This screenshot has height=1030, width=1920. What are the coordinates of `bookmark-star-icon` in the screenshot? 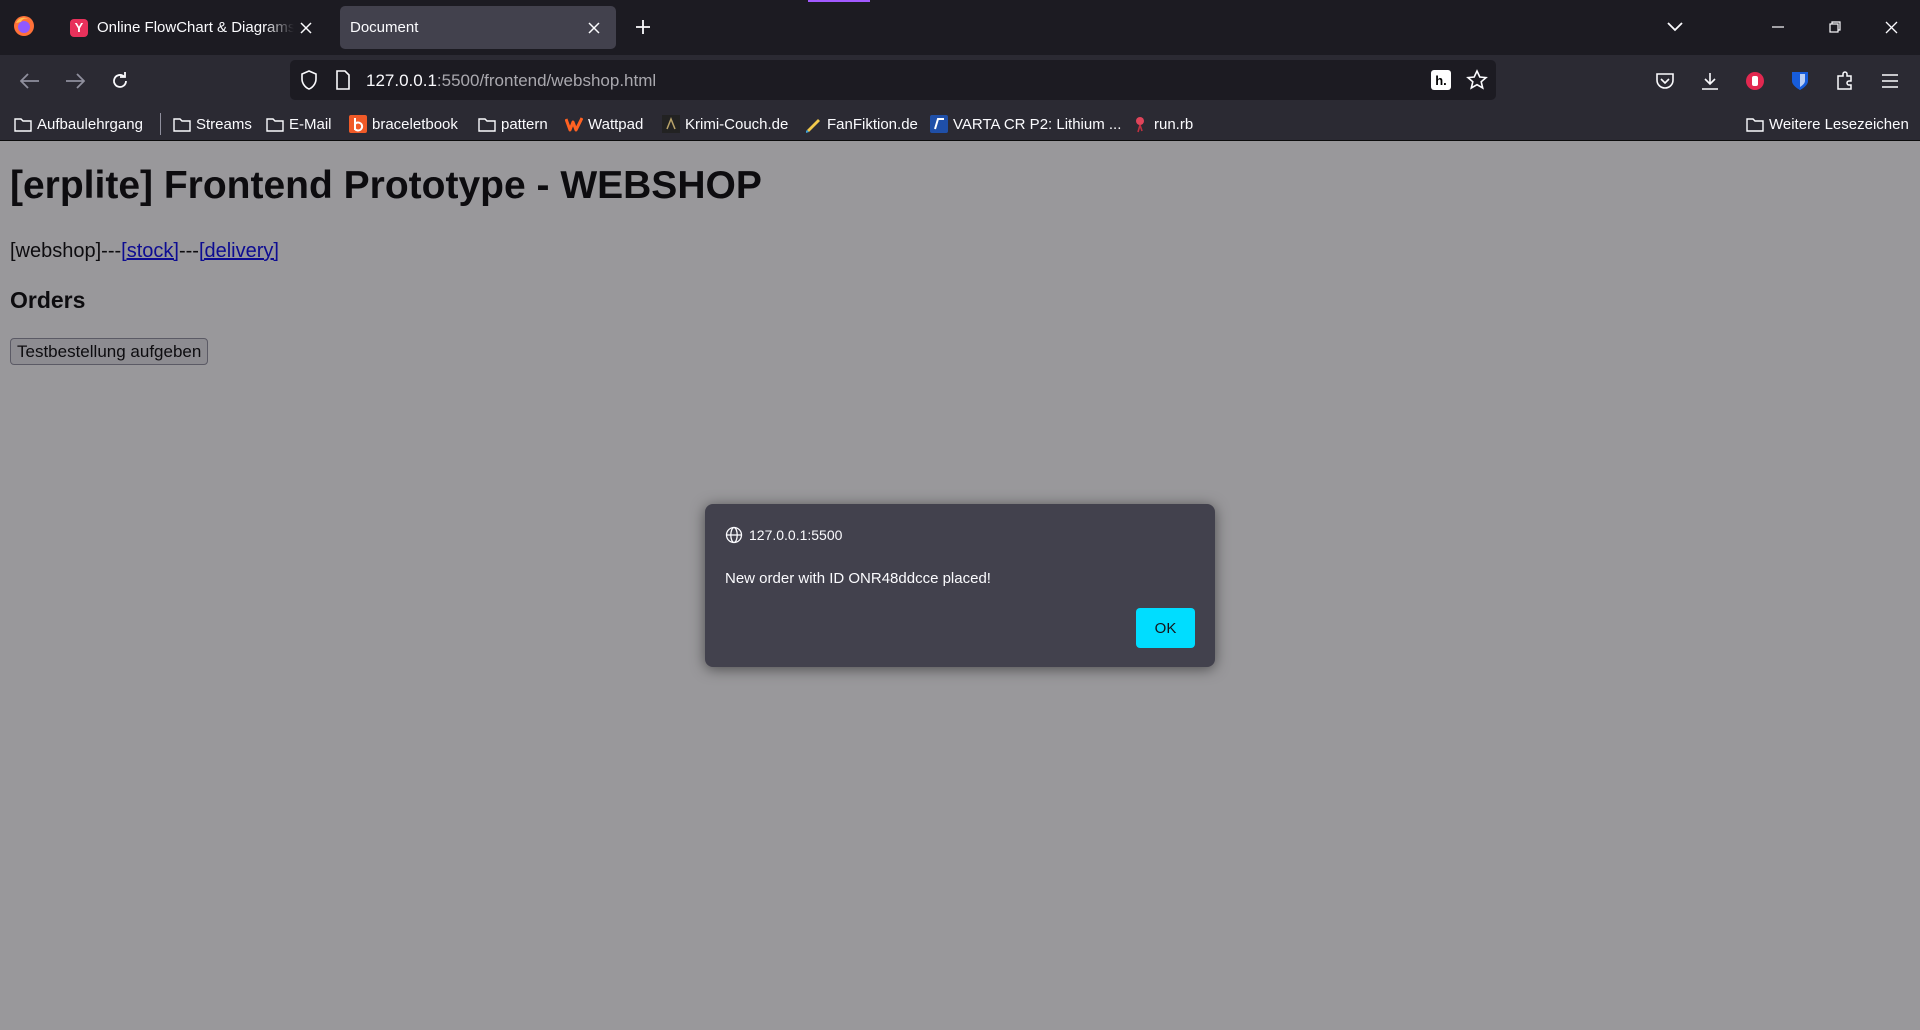 It's located at (1477, 80).